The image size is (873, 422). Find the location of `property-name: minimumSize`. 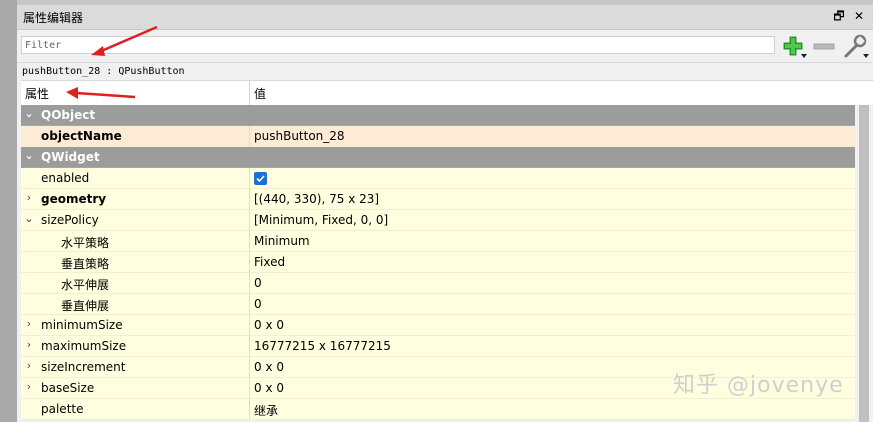

property-name: minimumSize is located at coordinates (82, 325).